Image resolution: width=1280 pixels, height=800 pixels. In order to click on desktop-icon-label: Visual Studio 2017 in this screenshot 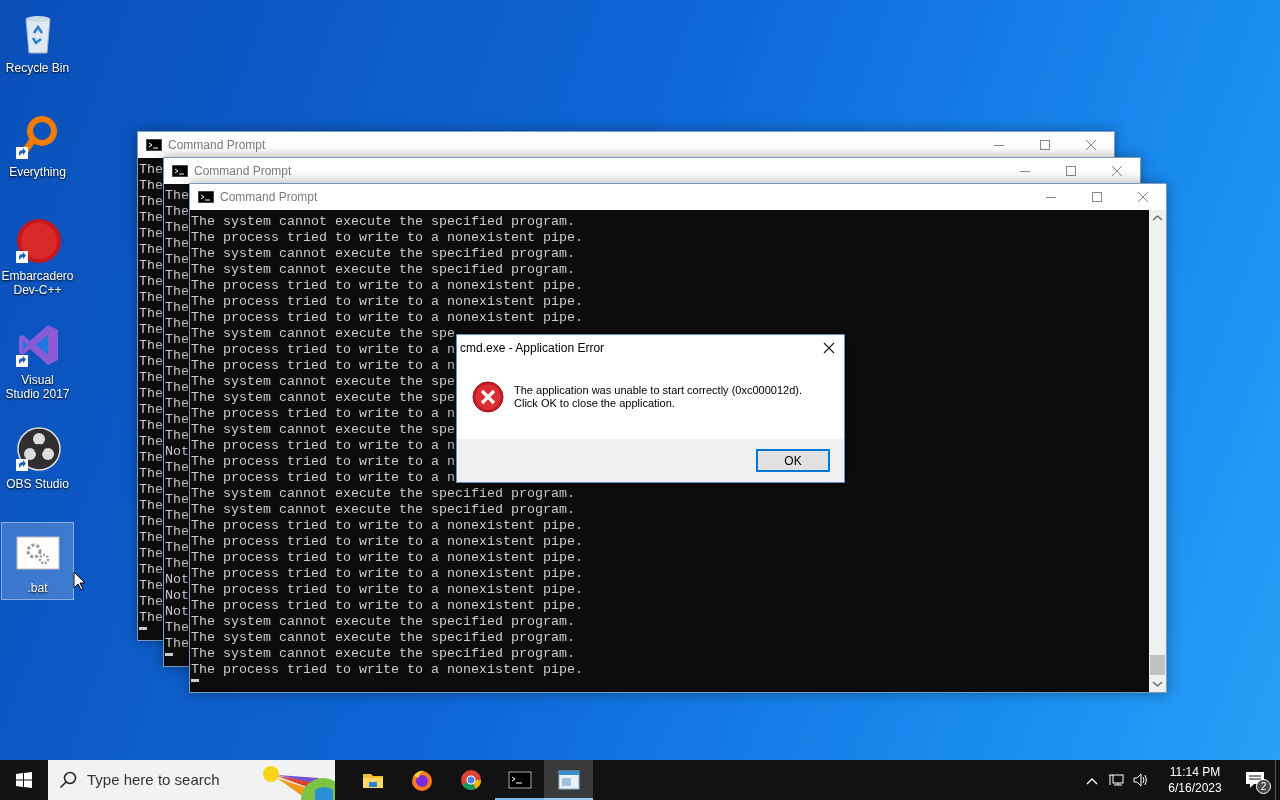, I will do `click(37, 387)`.